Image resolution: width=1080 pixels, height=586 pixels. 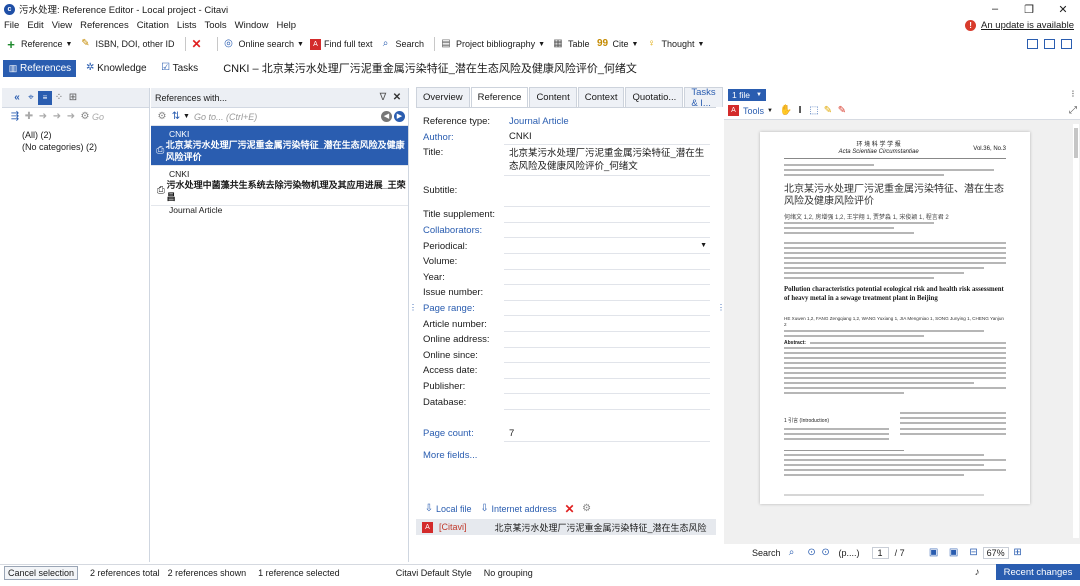 I want to click on maximize-button: ❐, so click(x=1029, y=9).